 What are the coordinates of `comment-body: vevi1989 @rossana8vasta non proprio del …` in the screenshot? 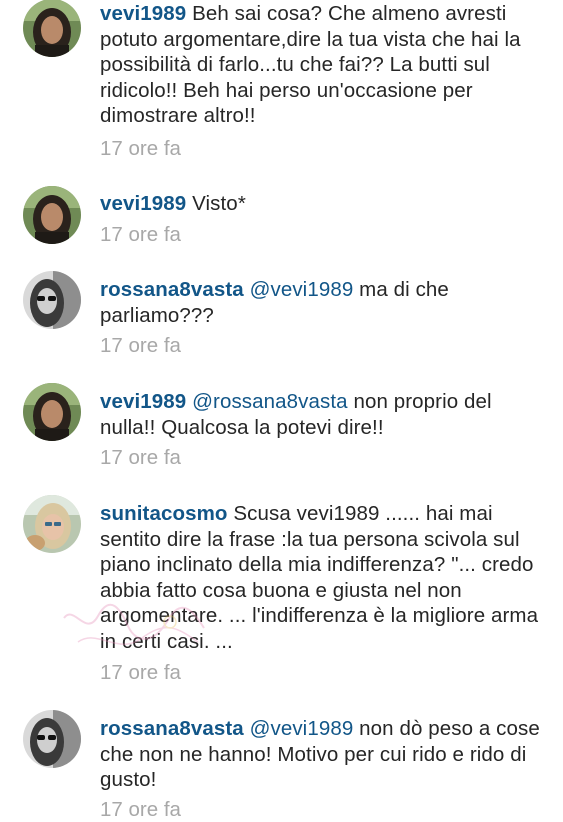 It's located at (320, 414).